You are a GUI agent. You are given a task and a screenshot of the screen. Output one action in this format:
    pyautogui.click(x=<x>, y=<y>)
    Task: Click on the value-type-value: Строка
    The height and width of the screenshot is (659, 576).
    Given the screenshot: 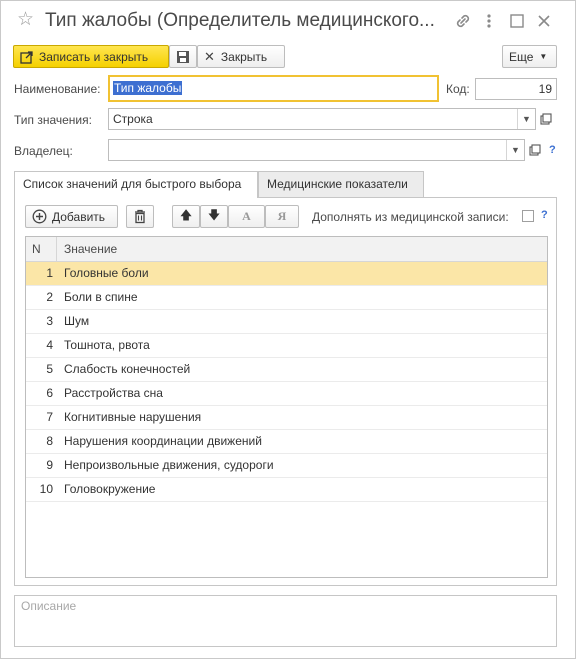 What is the action you would take?
    pyautogui.click(x=133, y=119)
    